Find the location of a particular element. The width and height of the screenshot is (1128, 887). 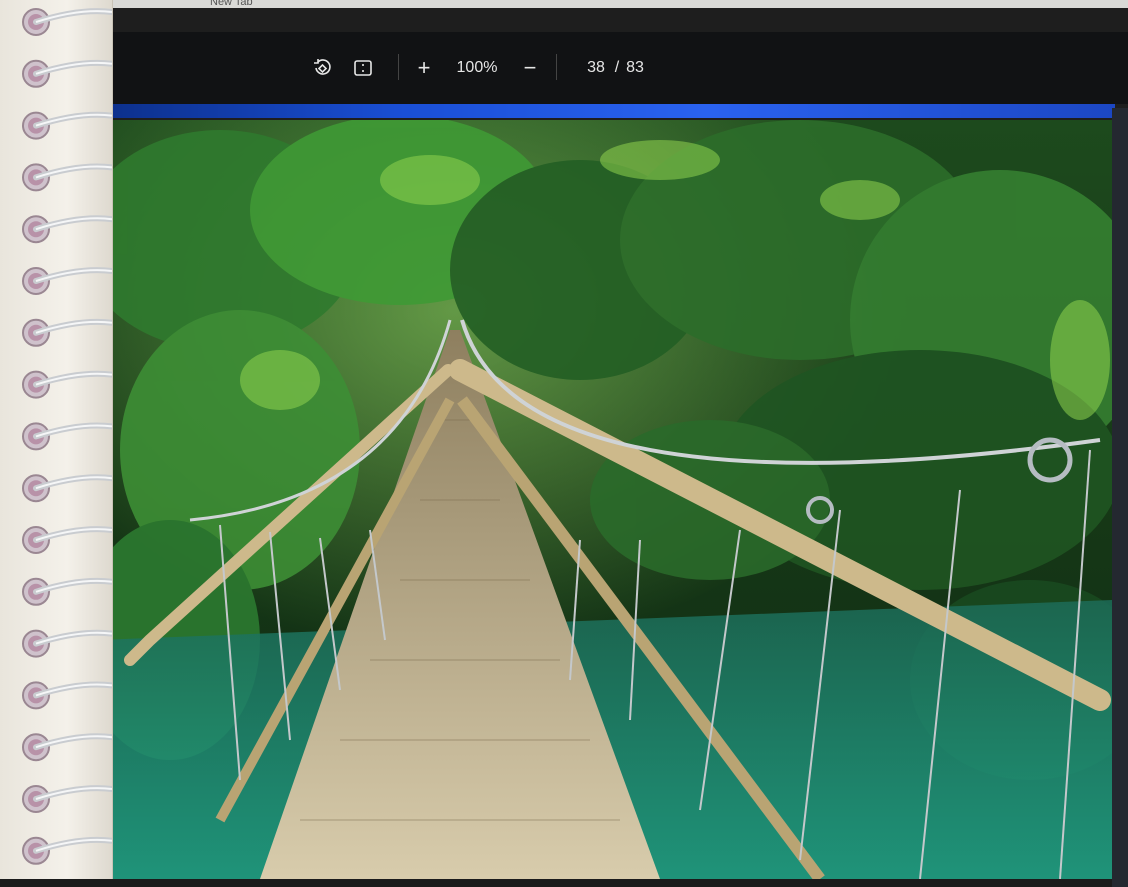

spiral-notebook-edge is located at coordinates (57, 439).